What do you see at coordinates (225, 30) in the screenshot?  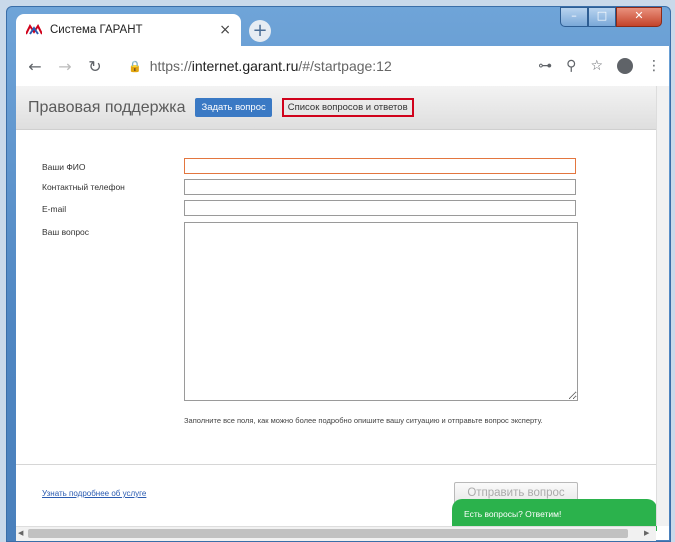 I see `tab-close-icon: ×` at bounding box center [225, 30].